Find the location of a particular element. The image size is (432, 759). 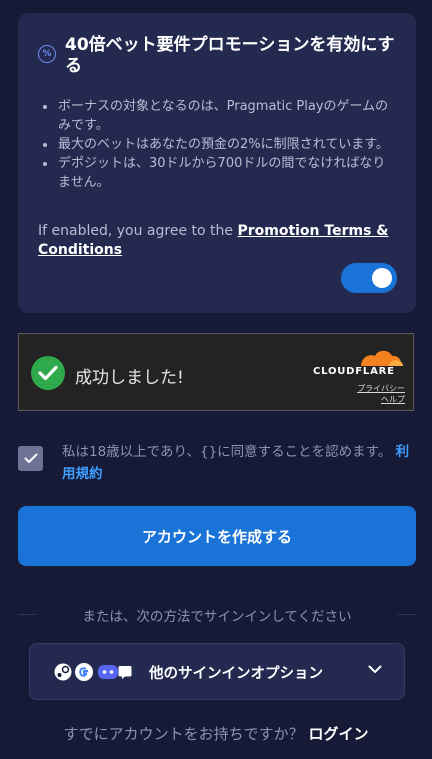

divider-line-right is located at coordinates (407, 614).